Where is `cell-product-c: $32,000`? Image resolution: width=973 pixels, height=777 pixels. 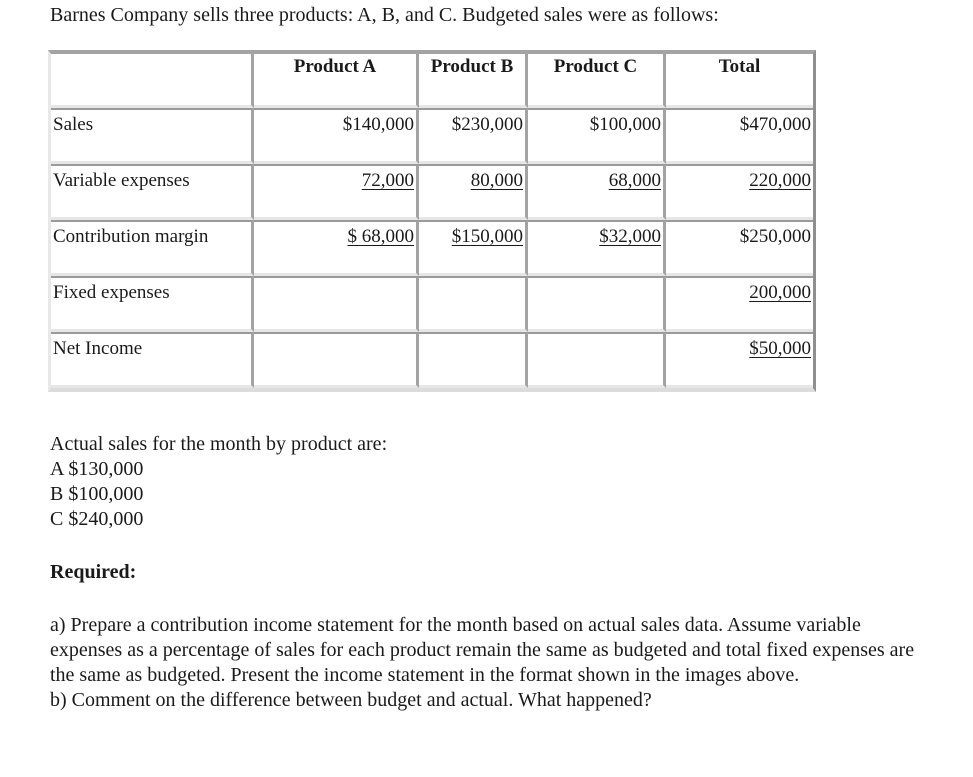
cell-product-c: $32,000 is located at coordinates (597, 248).